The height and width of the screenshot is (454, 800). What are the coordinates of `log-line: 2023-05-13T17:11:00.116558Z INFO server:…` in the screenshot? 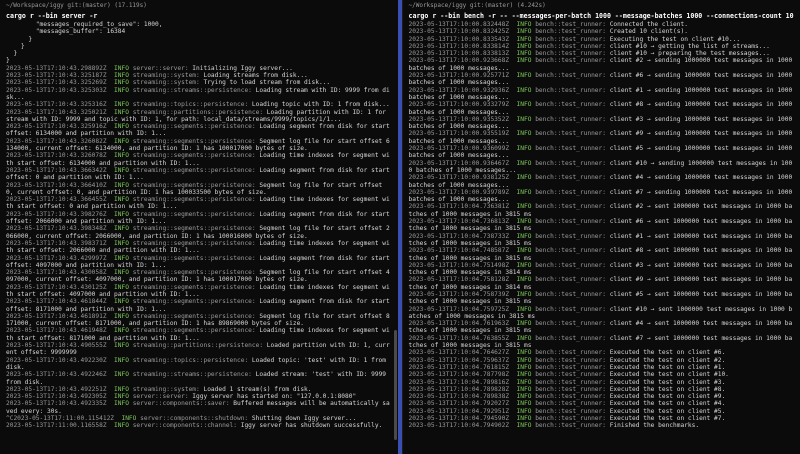 It's located at (199, 425).